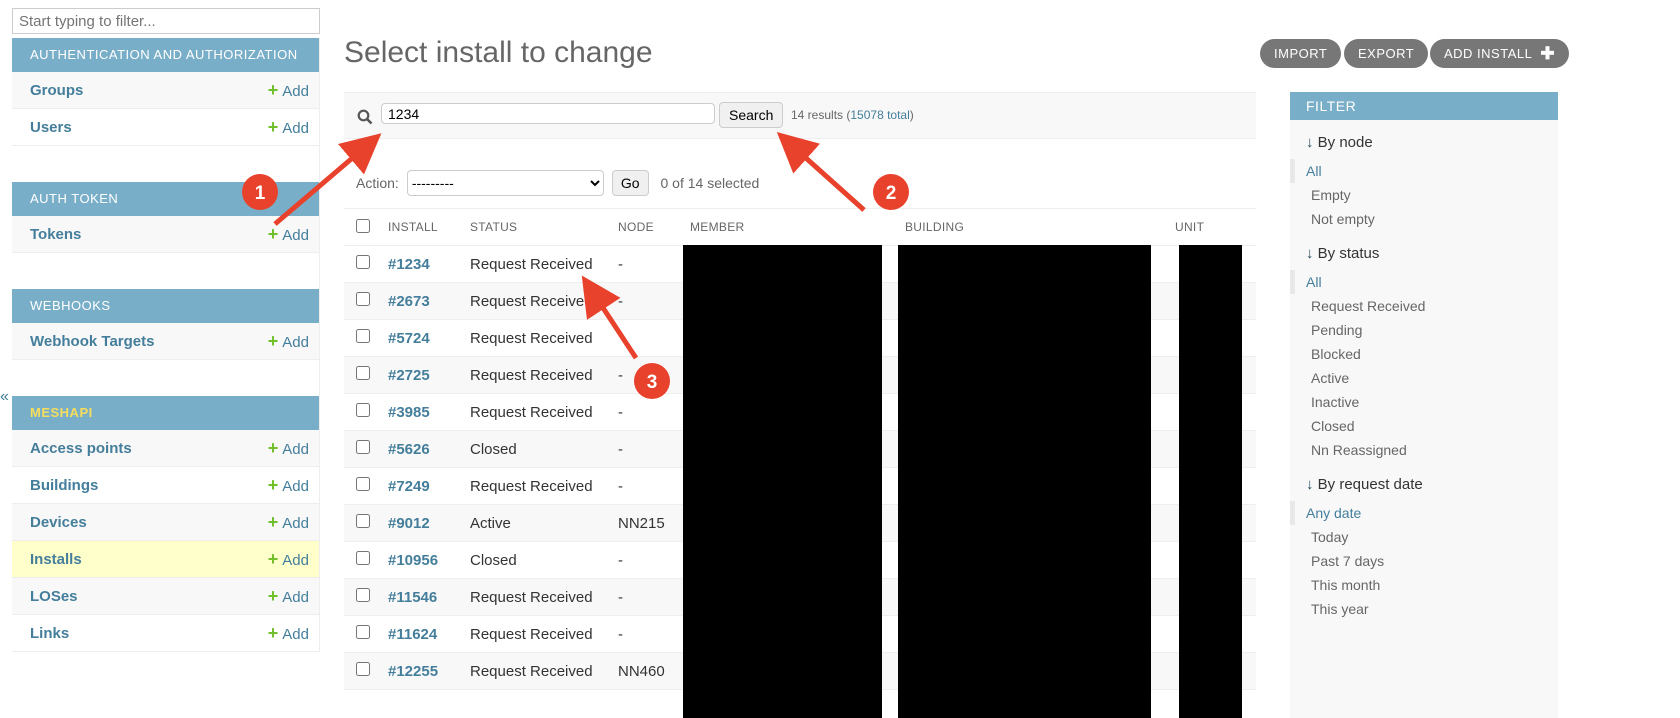 This screenshot has height=718, width=1680. I want to click on svg-text: 3, so click(652, 382).